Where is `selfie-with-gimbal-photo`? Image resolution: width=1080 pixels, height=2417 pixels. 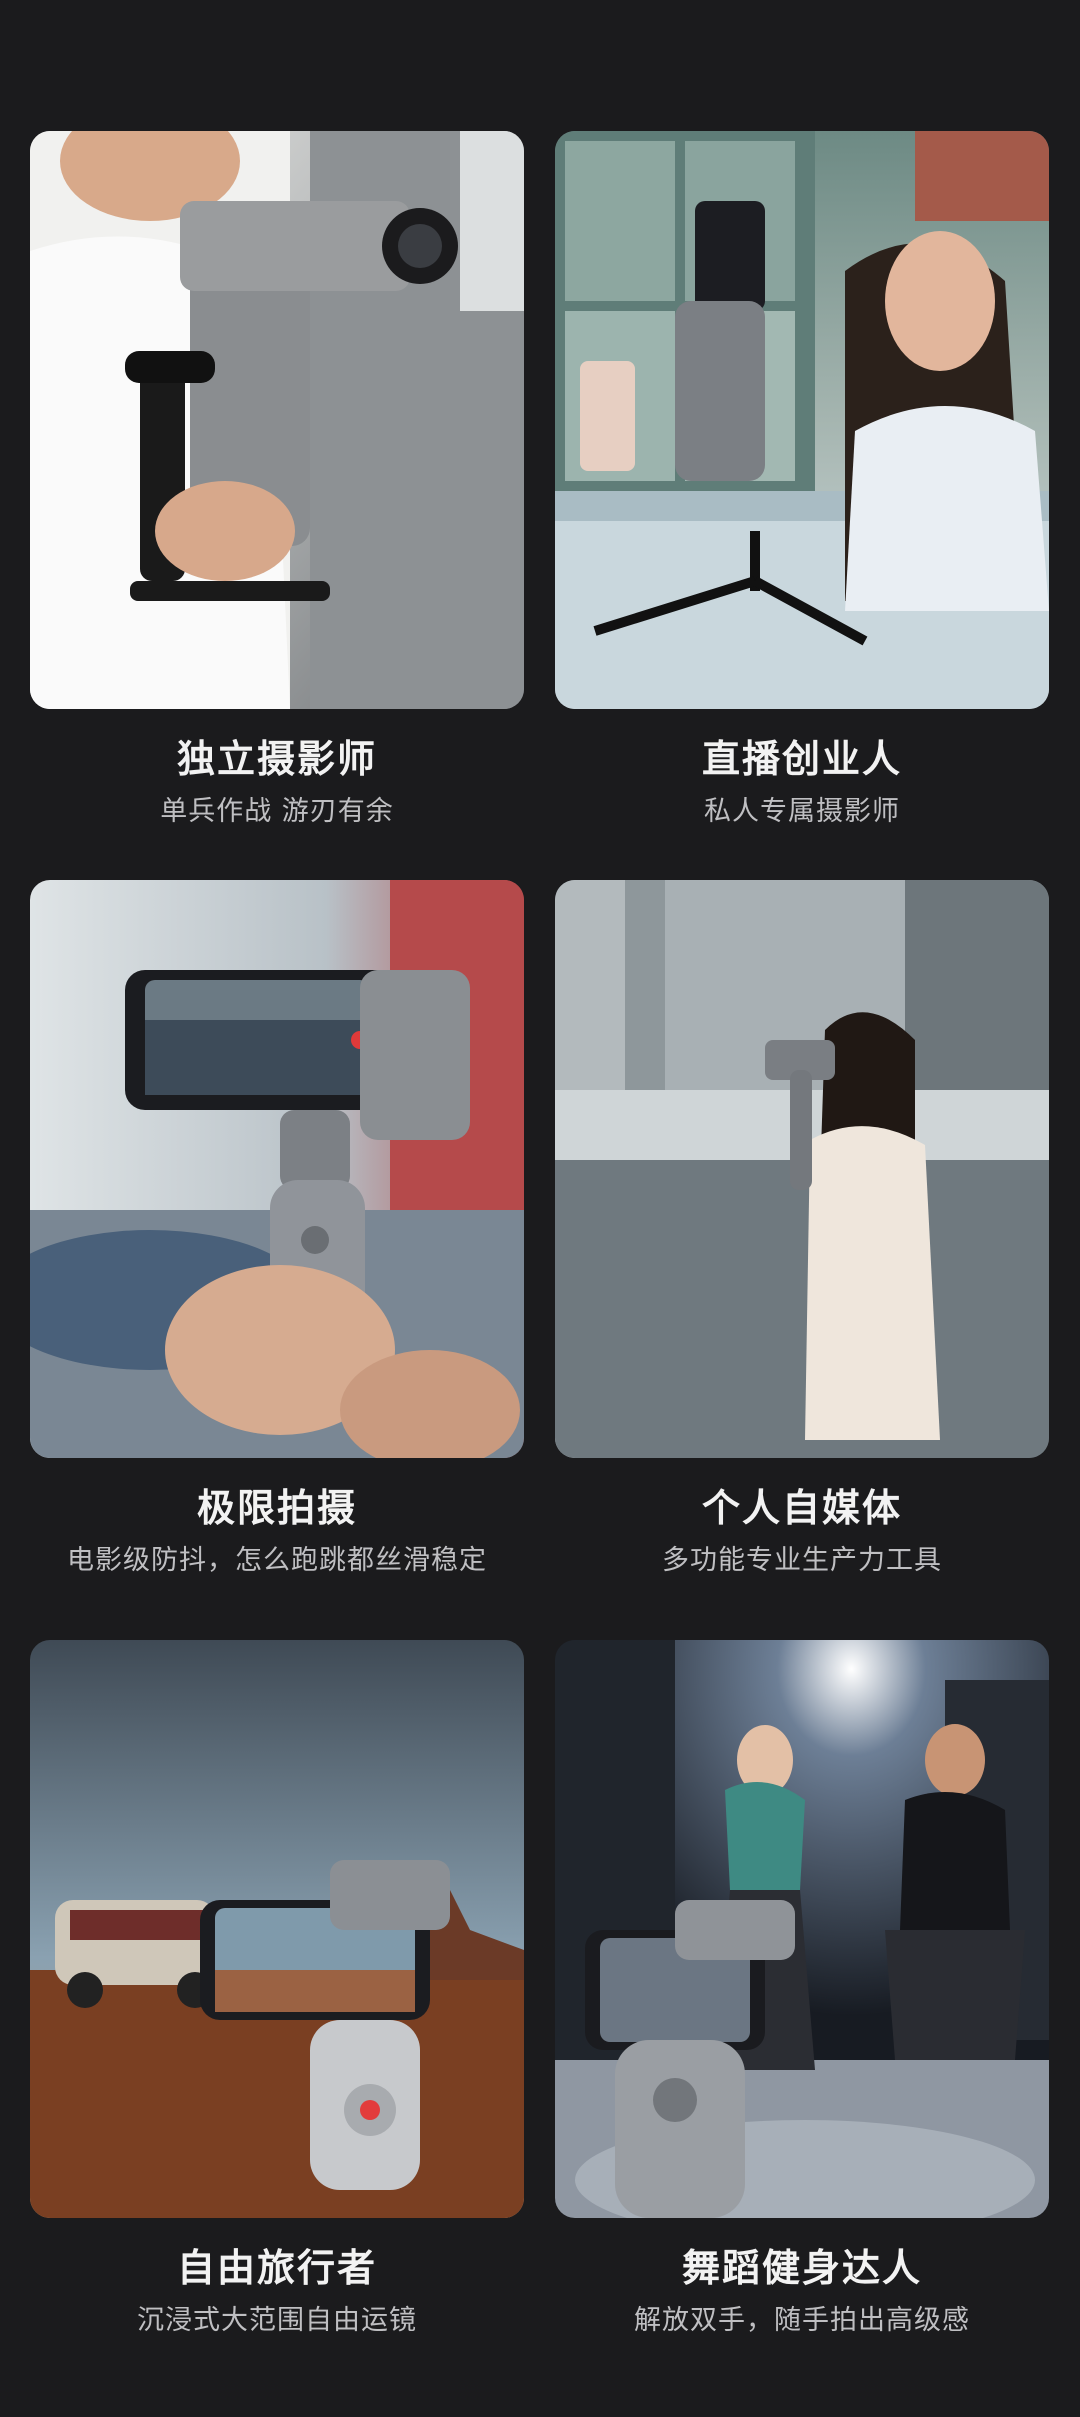
selfie-with-gimbal-photo is located at coordinates (802, 1169).